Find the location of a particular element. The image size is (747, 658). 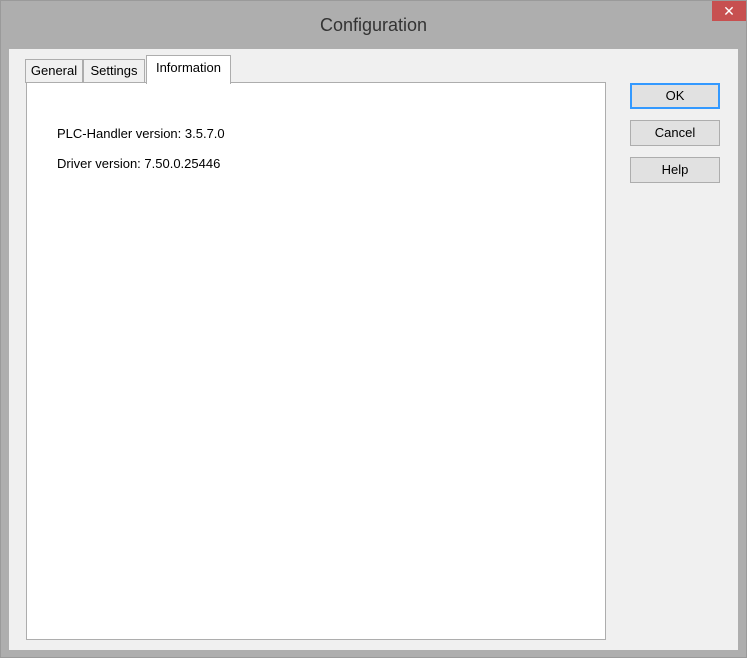

close-icon: ✕ is located at coordinates (729, 11).